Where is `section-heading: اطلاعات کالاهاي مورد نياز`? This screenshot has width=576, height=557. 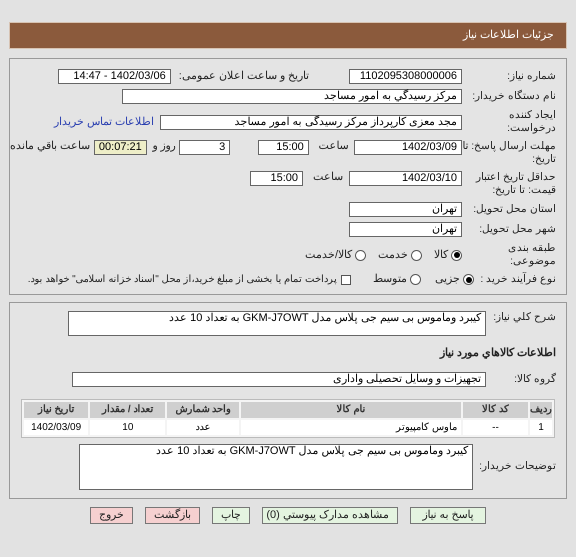
section-heading: اطلاعات کالاهاي مورد نياز is located at coordinates (497, 353).